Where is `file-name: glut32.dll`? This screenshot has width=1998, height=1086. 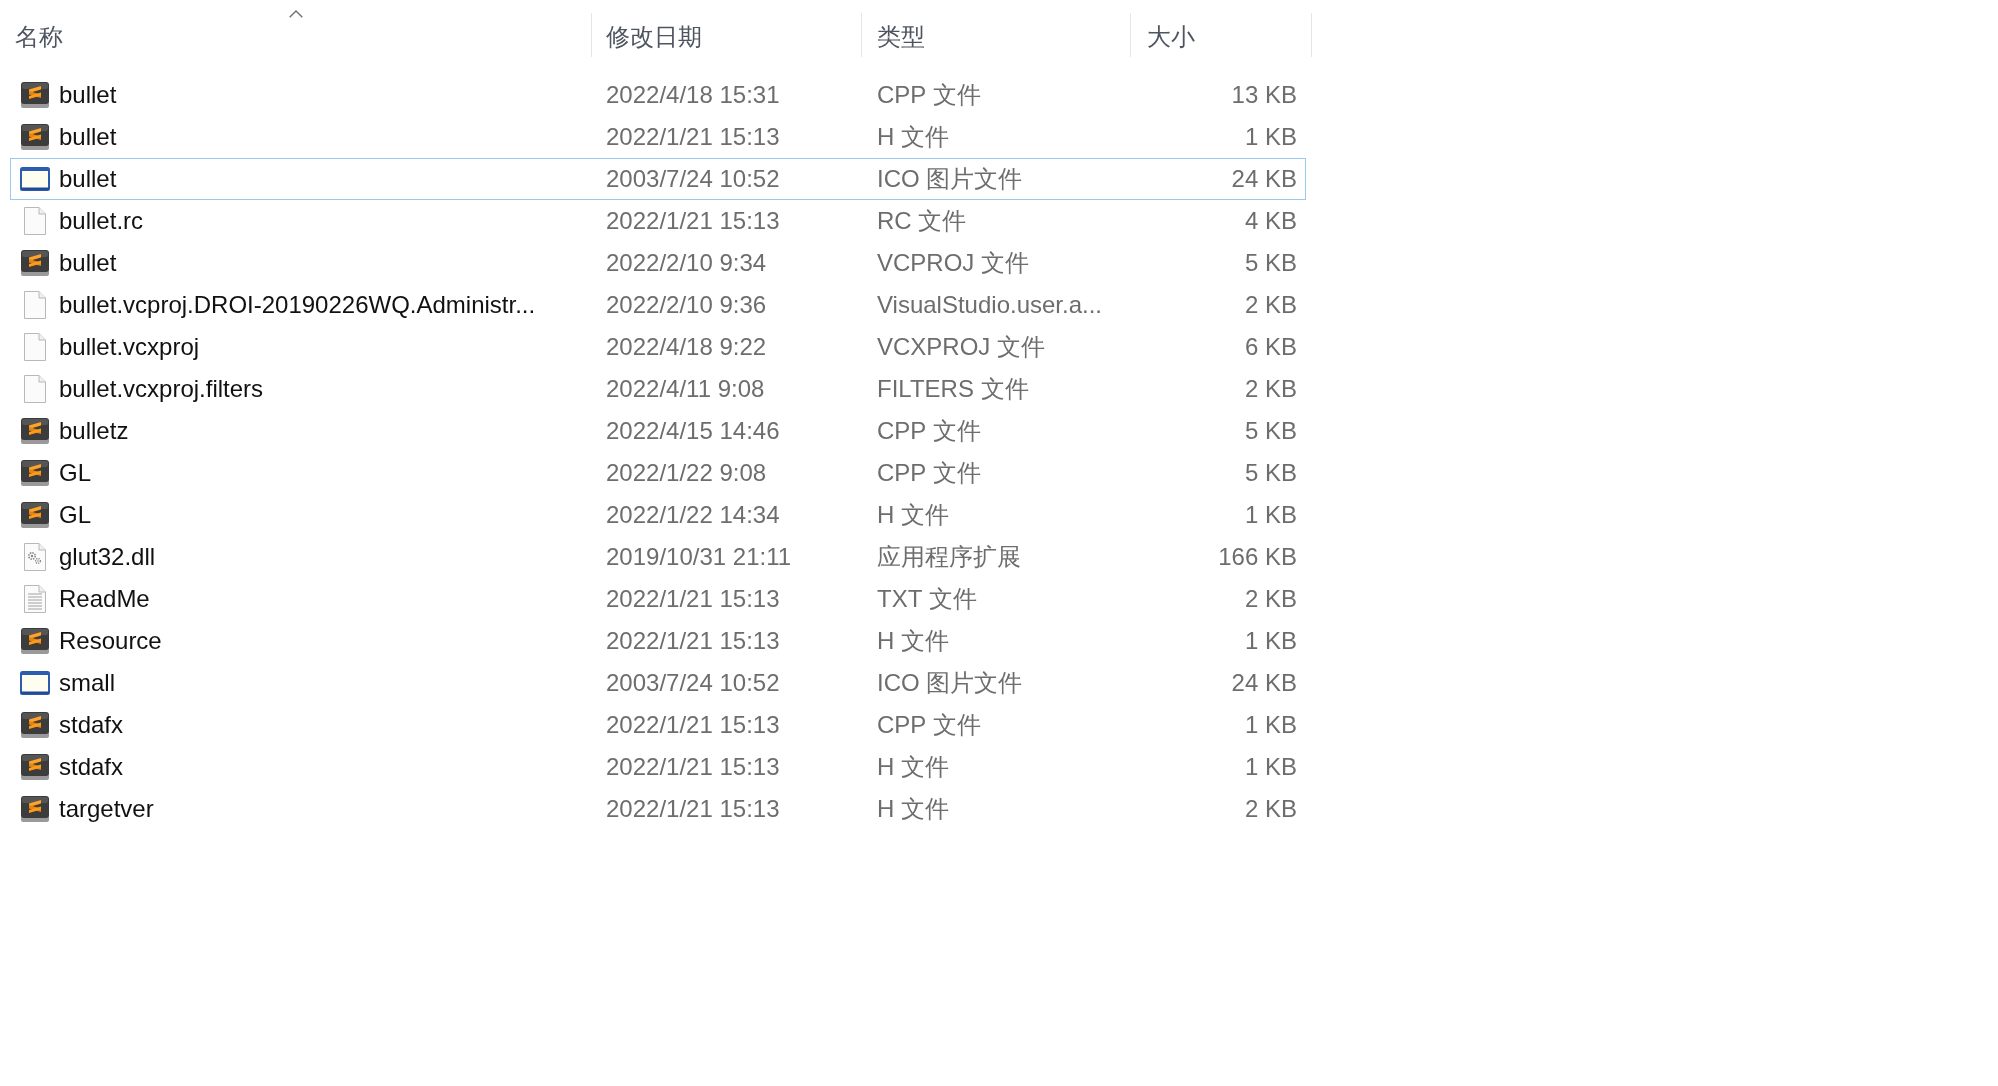 file-name: glut32.dll is located at coordinates (107, 557).